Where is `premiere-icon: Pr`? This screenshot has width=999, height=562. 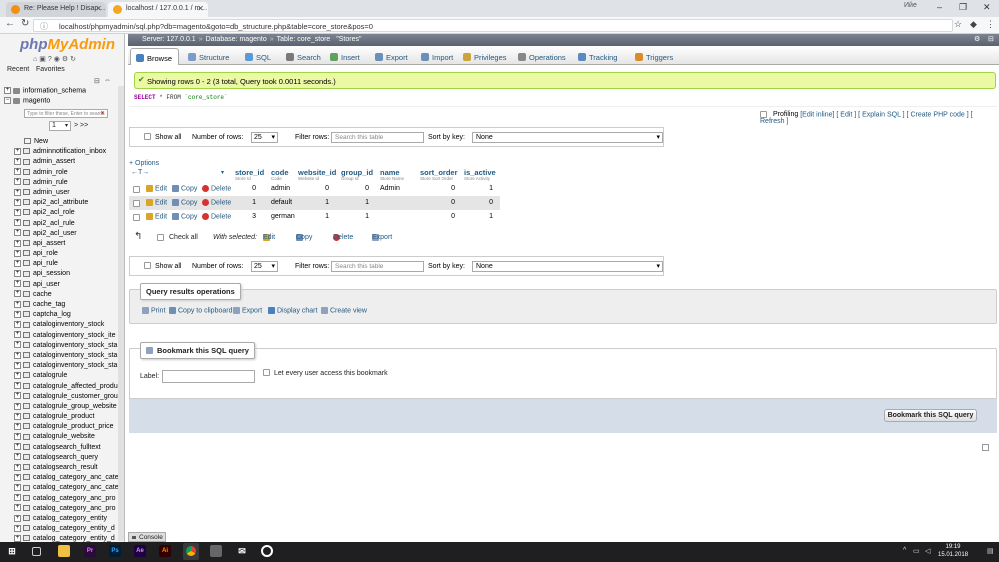 premiere-icon: Pr is located at coordinates (90, 551).